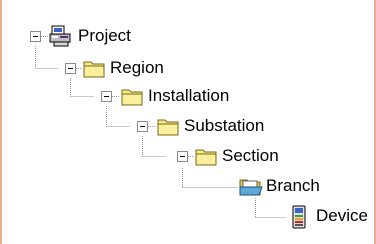 The image size is (376, 244). Describe the element at coordinates (70, 68) in the screenshot. I see `collapse-toggle-region` at that location.